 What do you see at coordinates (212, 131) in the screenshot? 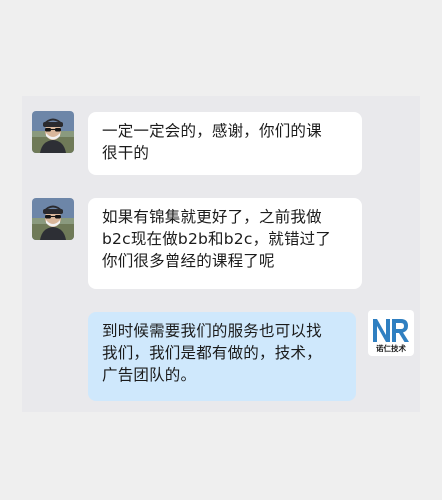
I see `message-line: 一定一定会的，感谢，你们的课` at bounding box center [212, 131].